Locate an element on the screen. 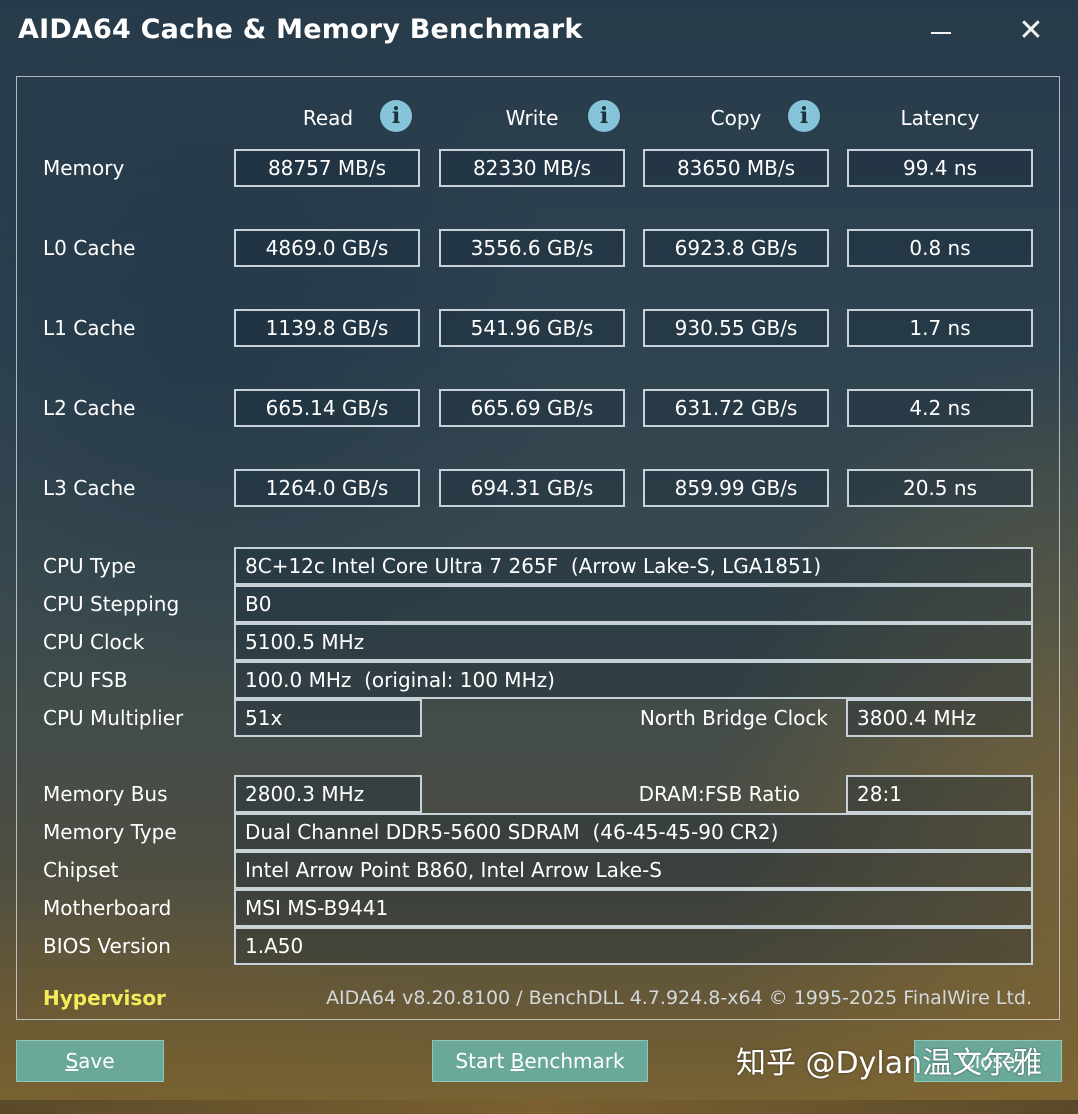 This screenshot has height=1114, width=1078. cpu-multiplier-label: CPU Multiplier is located at coordinates (113, 718).